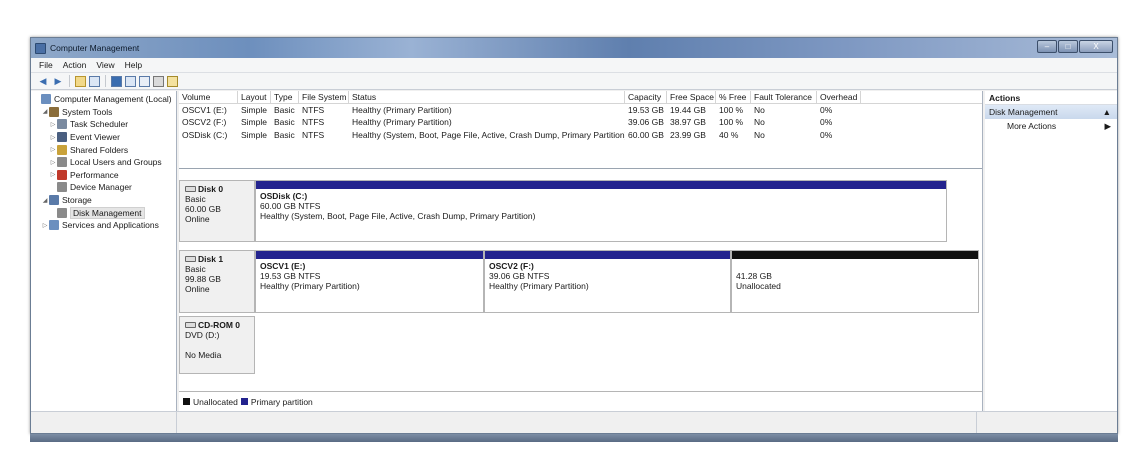  Describe the element at coordinates (254, 97) in the screenshot. I see `column-header: Layout` at that location.